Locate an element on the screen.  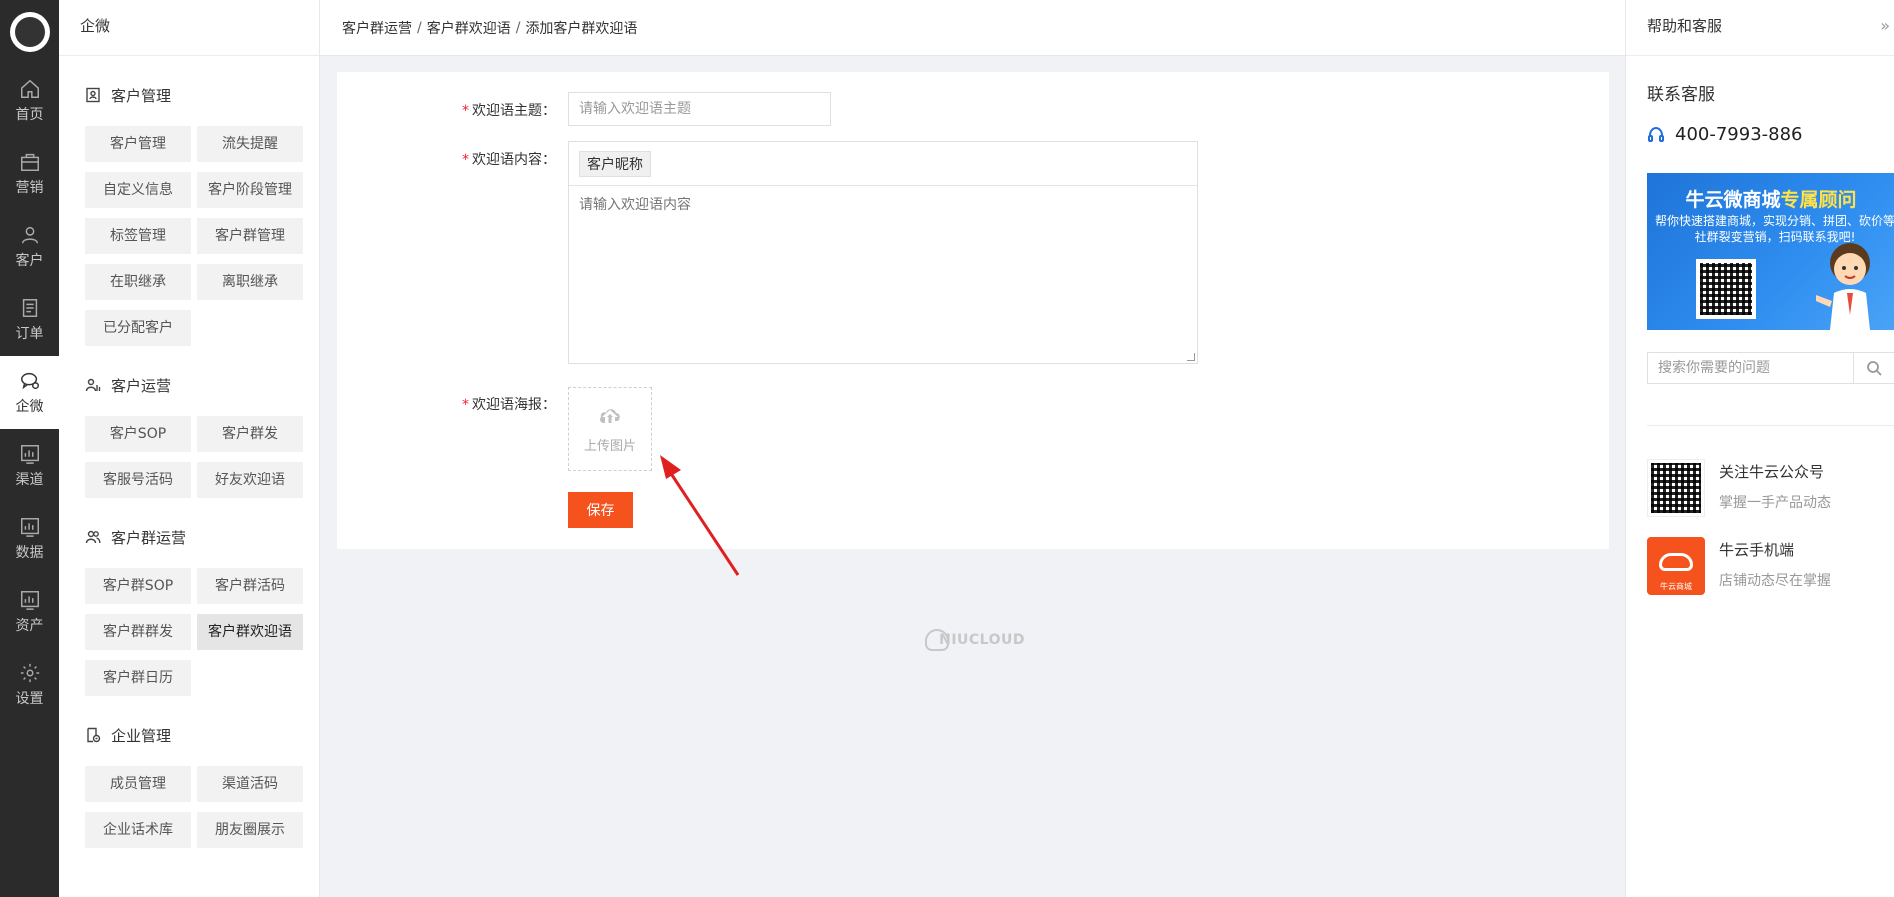
main-nav-rail: 首页 营销 客户 订单 企微 渠道 数据 资产 设置 is located at coordinates (29, 448).